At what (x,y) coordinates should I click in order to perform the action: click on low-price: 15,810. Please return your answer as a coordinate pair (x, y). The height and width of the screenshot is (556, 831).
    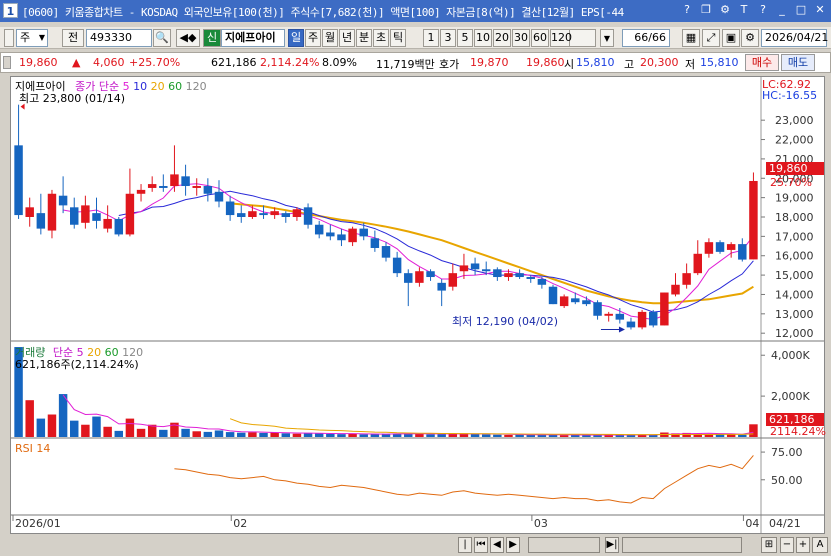
    Looking at the image, I should click on (719, 62).